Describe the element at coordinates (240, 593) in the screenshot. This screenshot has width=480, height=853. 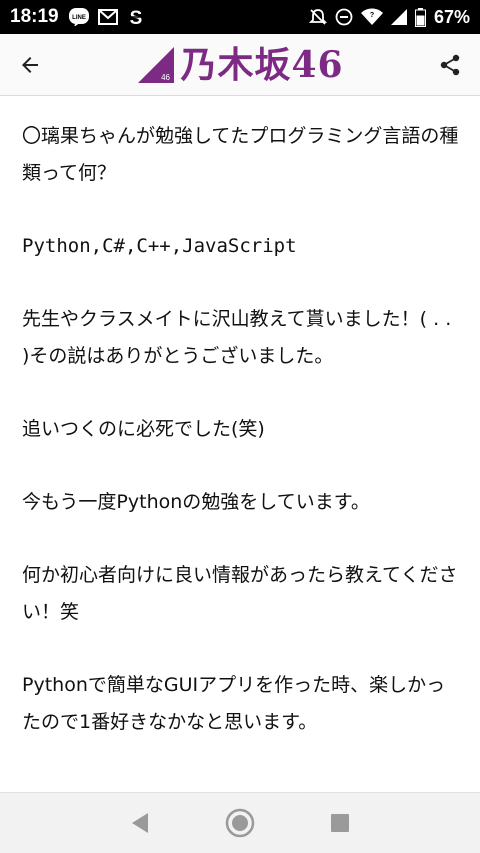
I see `paragraph-request: 何か初心者向けに良い情報があったら教えてください！笑` at that location.